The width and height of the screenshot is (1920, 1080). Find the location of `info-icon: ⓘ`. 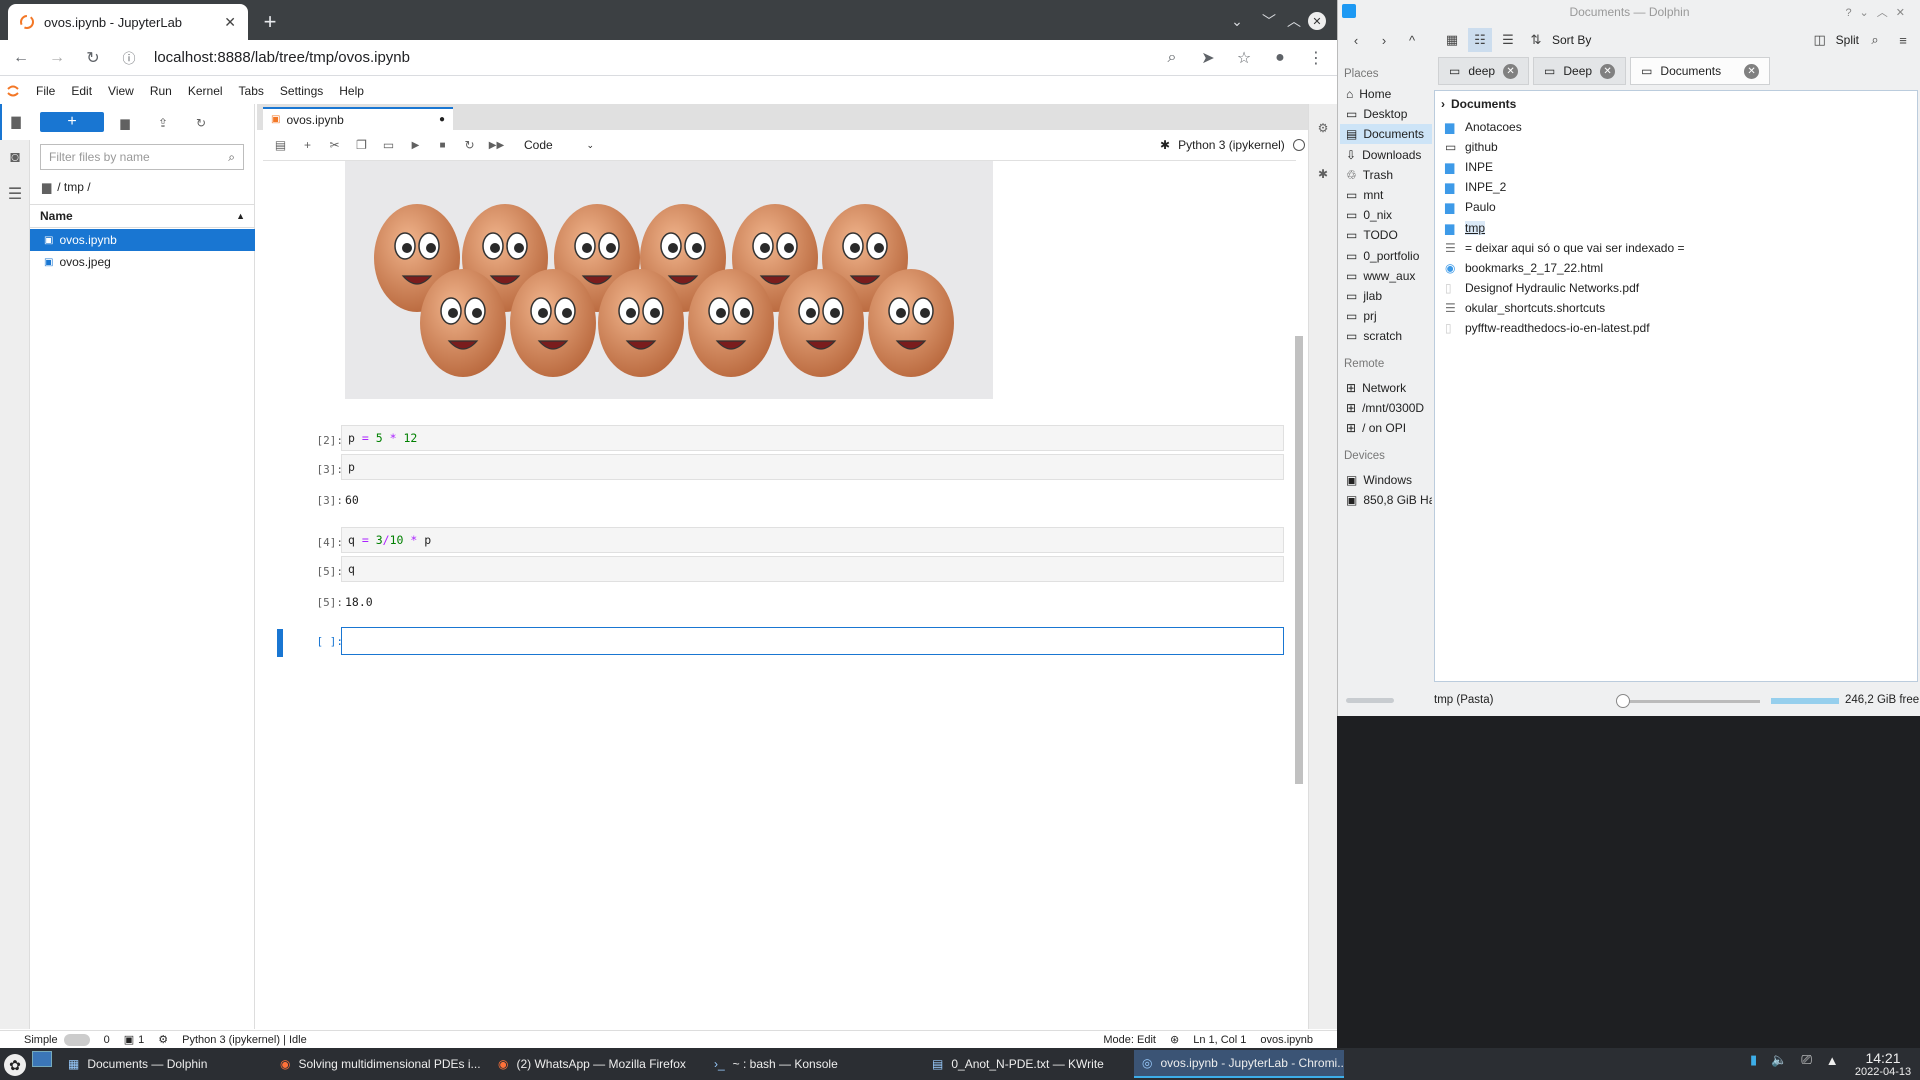

info-icon: ⓘ is located at coordinates (129, 58).